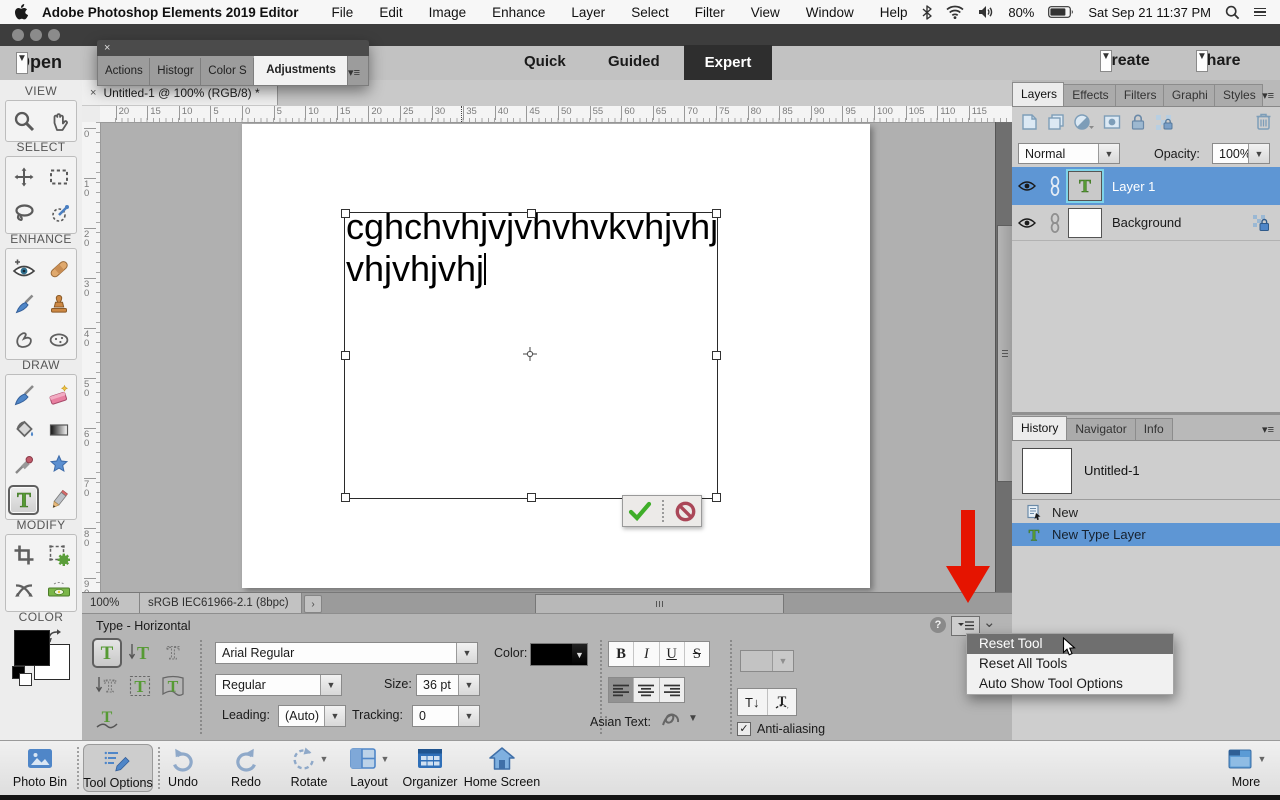  What do you see at coordinates (1246, 768) in the screenshot?
I see `more-button: ▼ More` at bounding box center [1246, 768].